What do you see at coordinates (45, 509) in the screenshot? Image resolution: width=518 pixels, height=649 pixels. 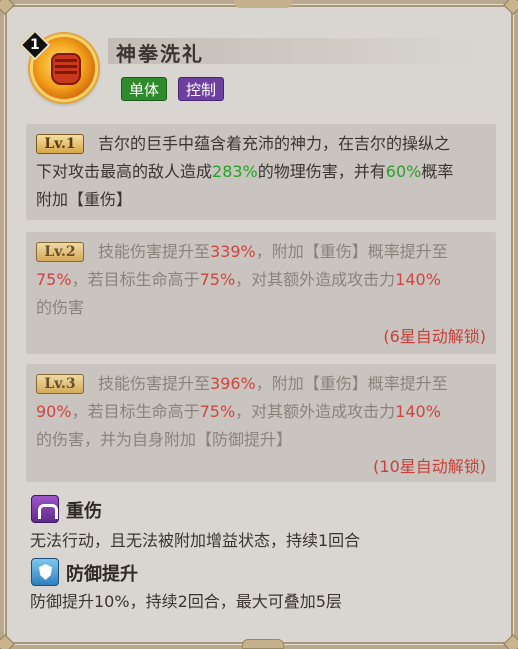 I see `grievous-wound-icon` at bounding box center [45, 509].